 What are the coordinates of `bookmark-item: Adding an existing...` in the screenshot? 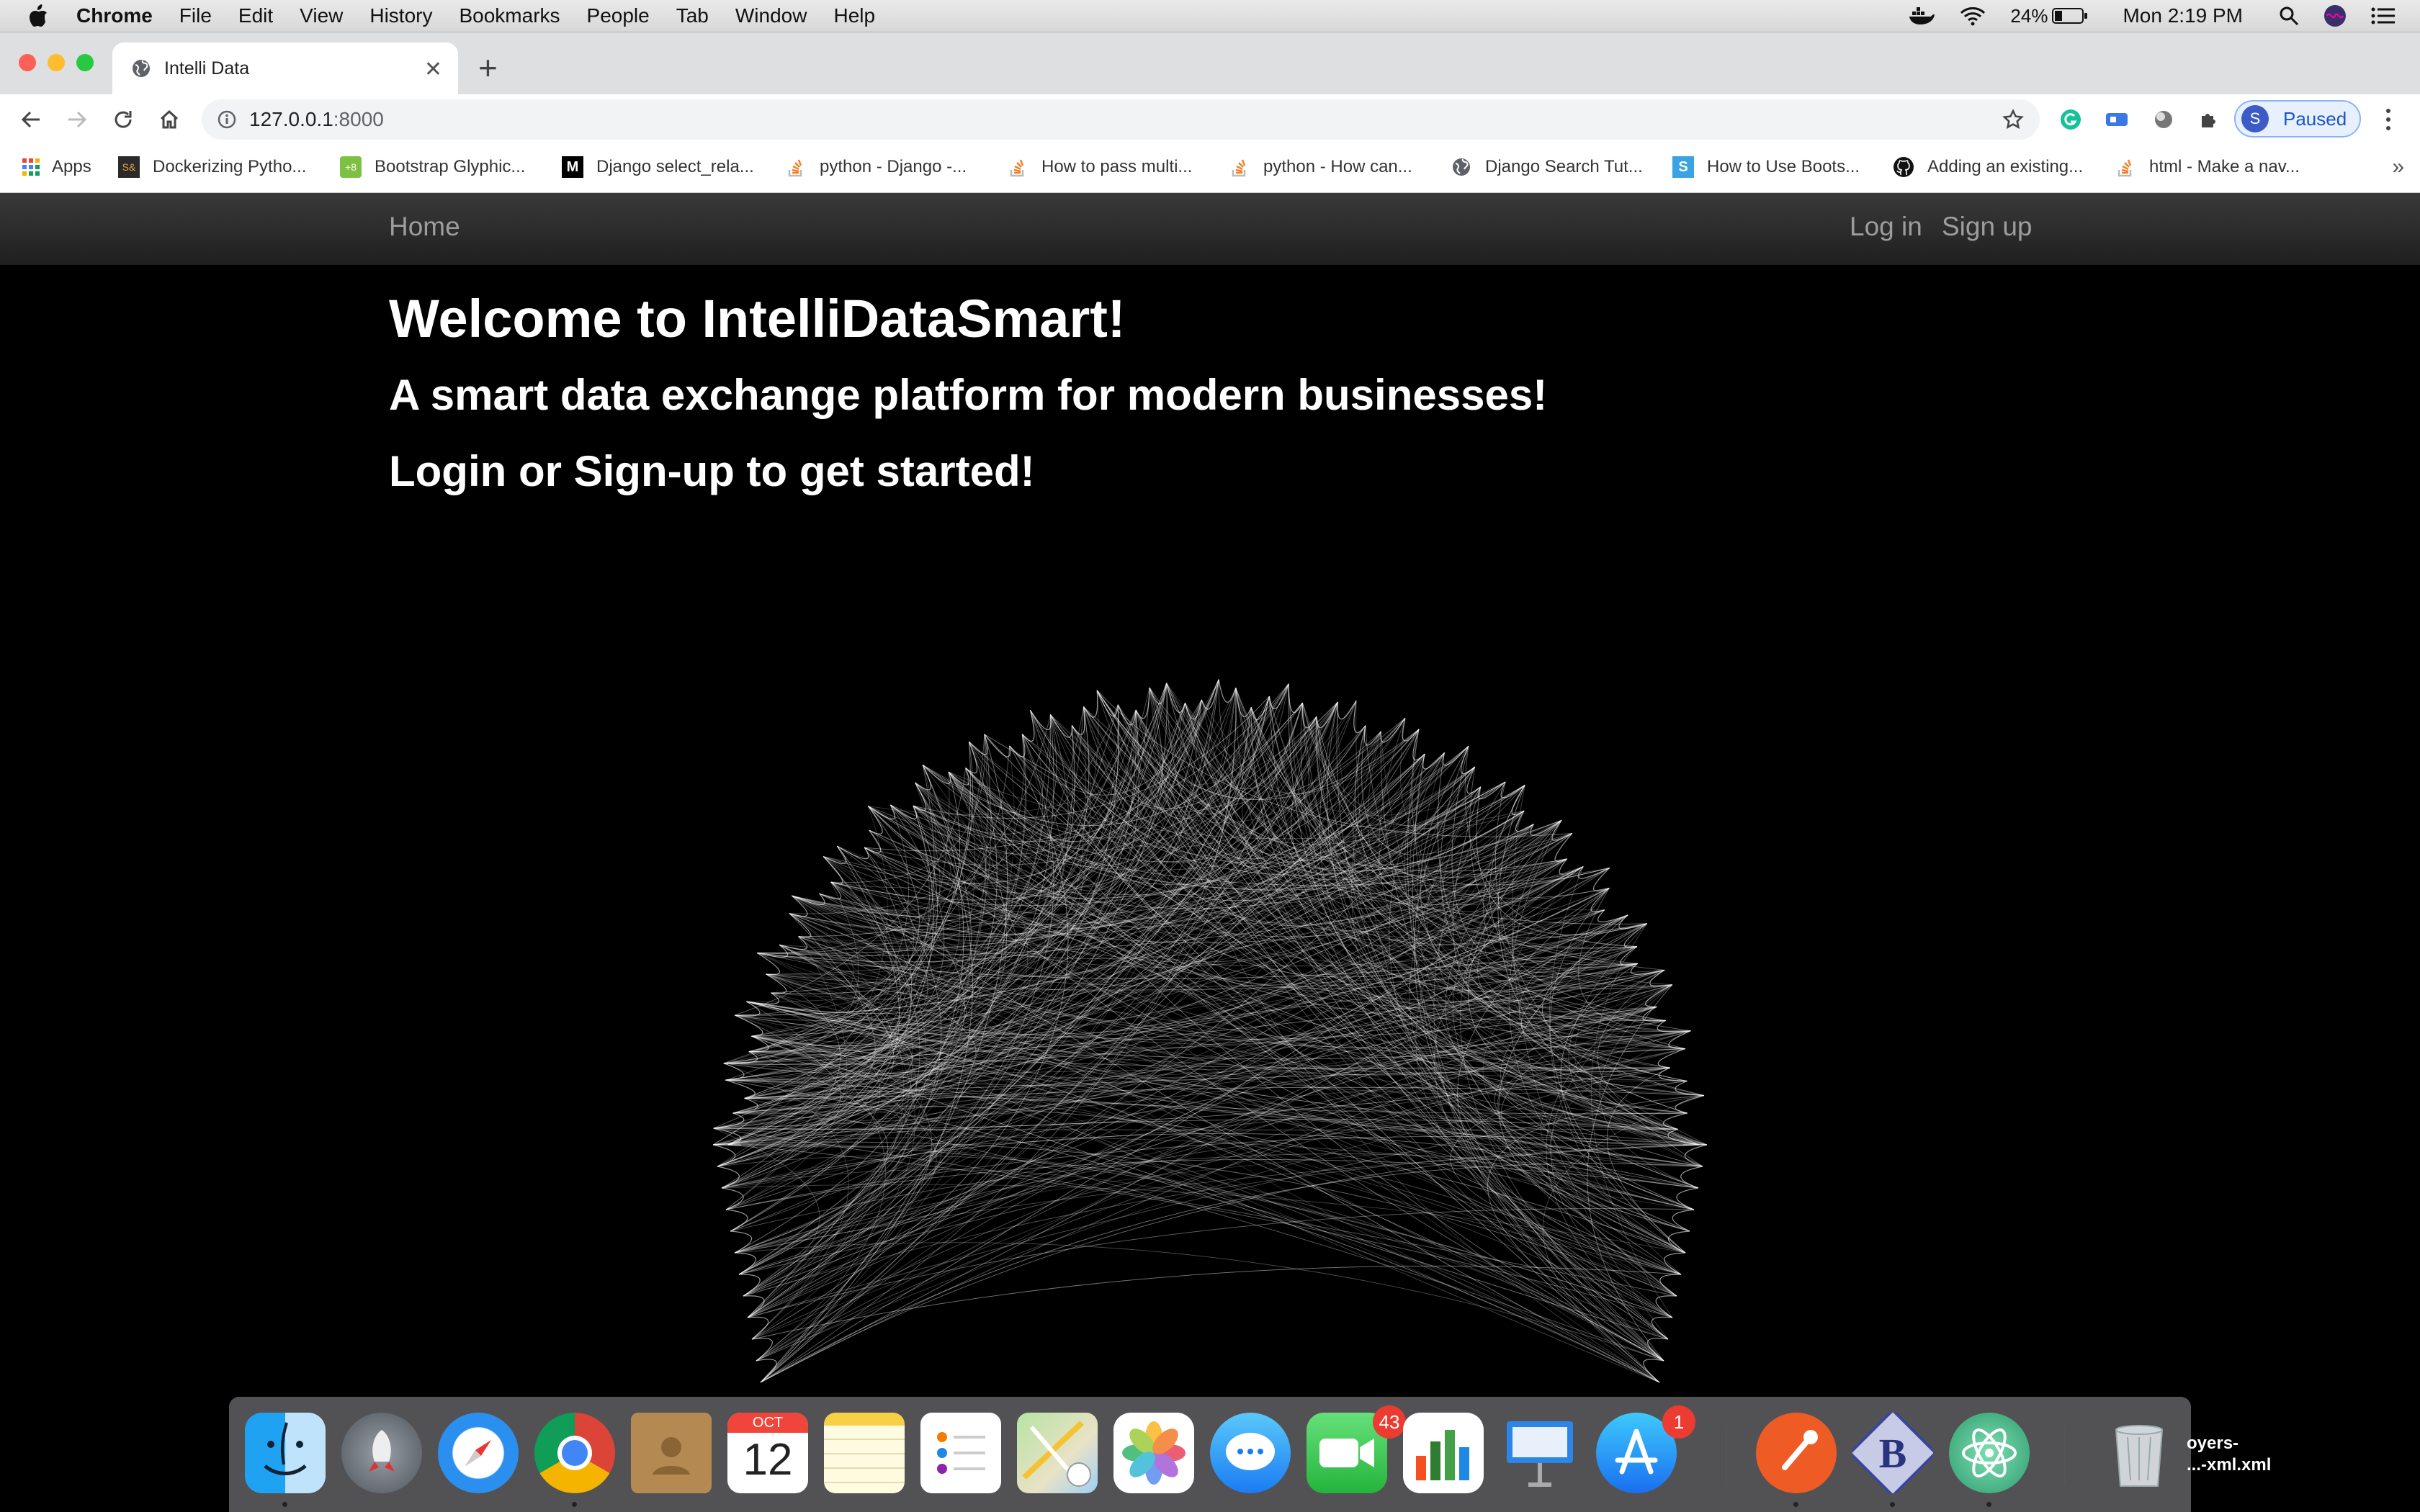 It's located at (1988, 167).